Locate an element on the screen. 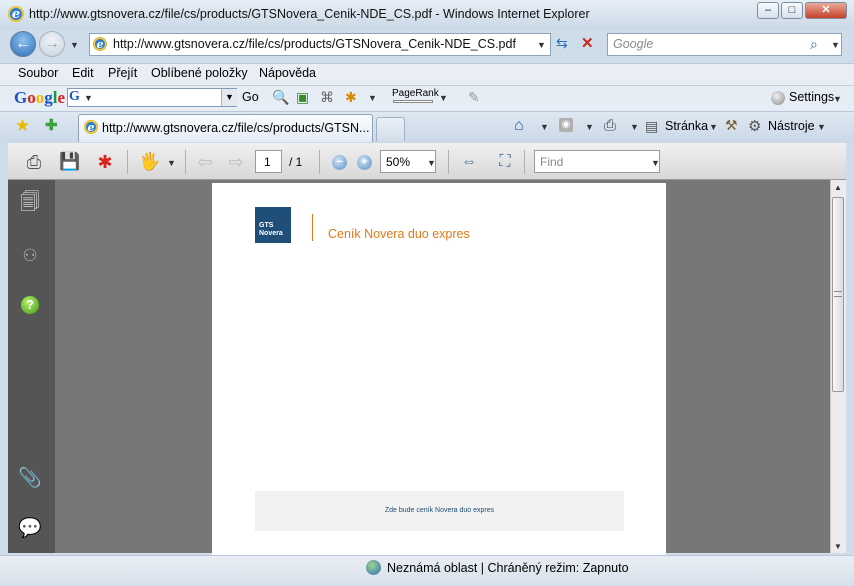 This screenshot has height=586, width=854. feeds-dropdown-icon: ▼ is located at coordinates (589, 127).